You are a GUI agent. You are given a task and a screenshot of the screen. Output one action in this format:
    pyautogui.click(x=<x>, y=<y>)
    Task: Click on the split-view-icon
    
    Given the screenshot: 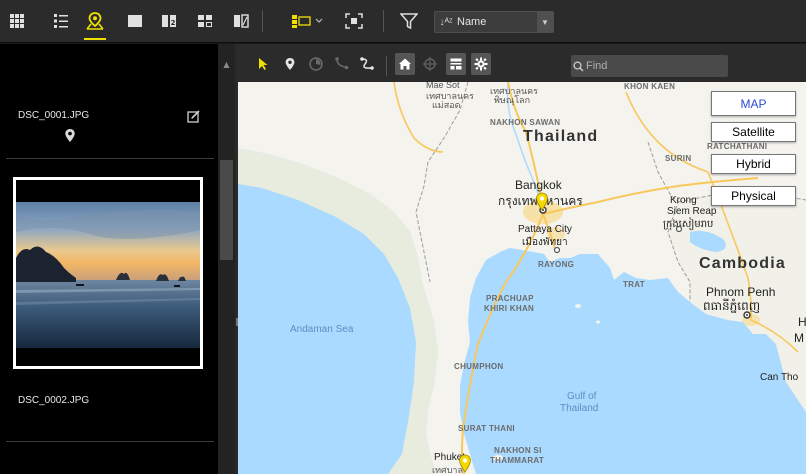 What is the action you would take?
    pyautogui.click(x=241, y=21)
    